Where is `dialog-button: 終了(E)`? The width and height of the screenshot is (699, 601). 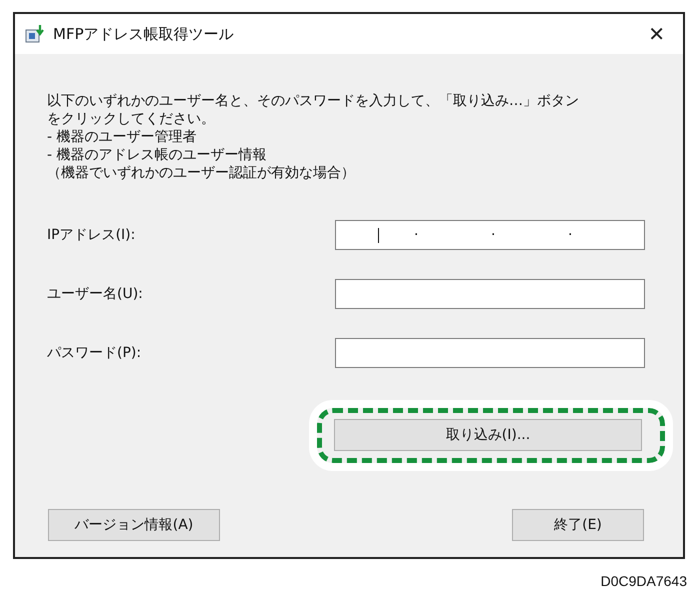
dialog-button: 終了(E) is located at coordinates (578, 525).